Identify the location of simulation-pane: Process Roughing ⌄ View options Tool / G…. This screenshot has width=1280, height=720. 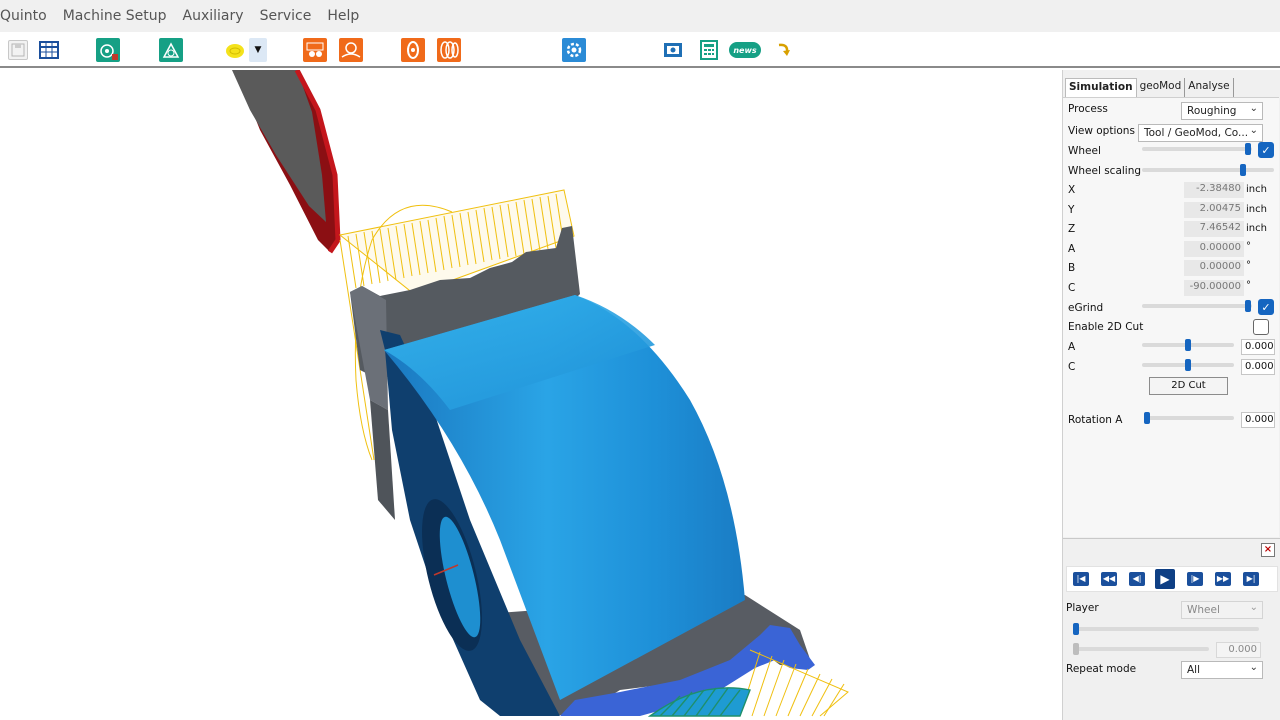
(1171, 317).